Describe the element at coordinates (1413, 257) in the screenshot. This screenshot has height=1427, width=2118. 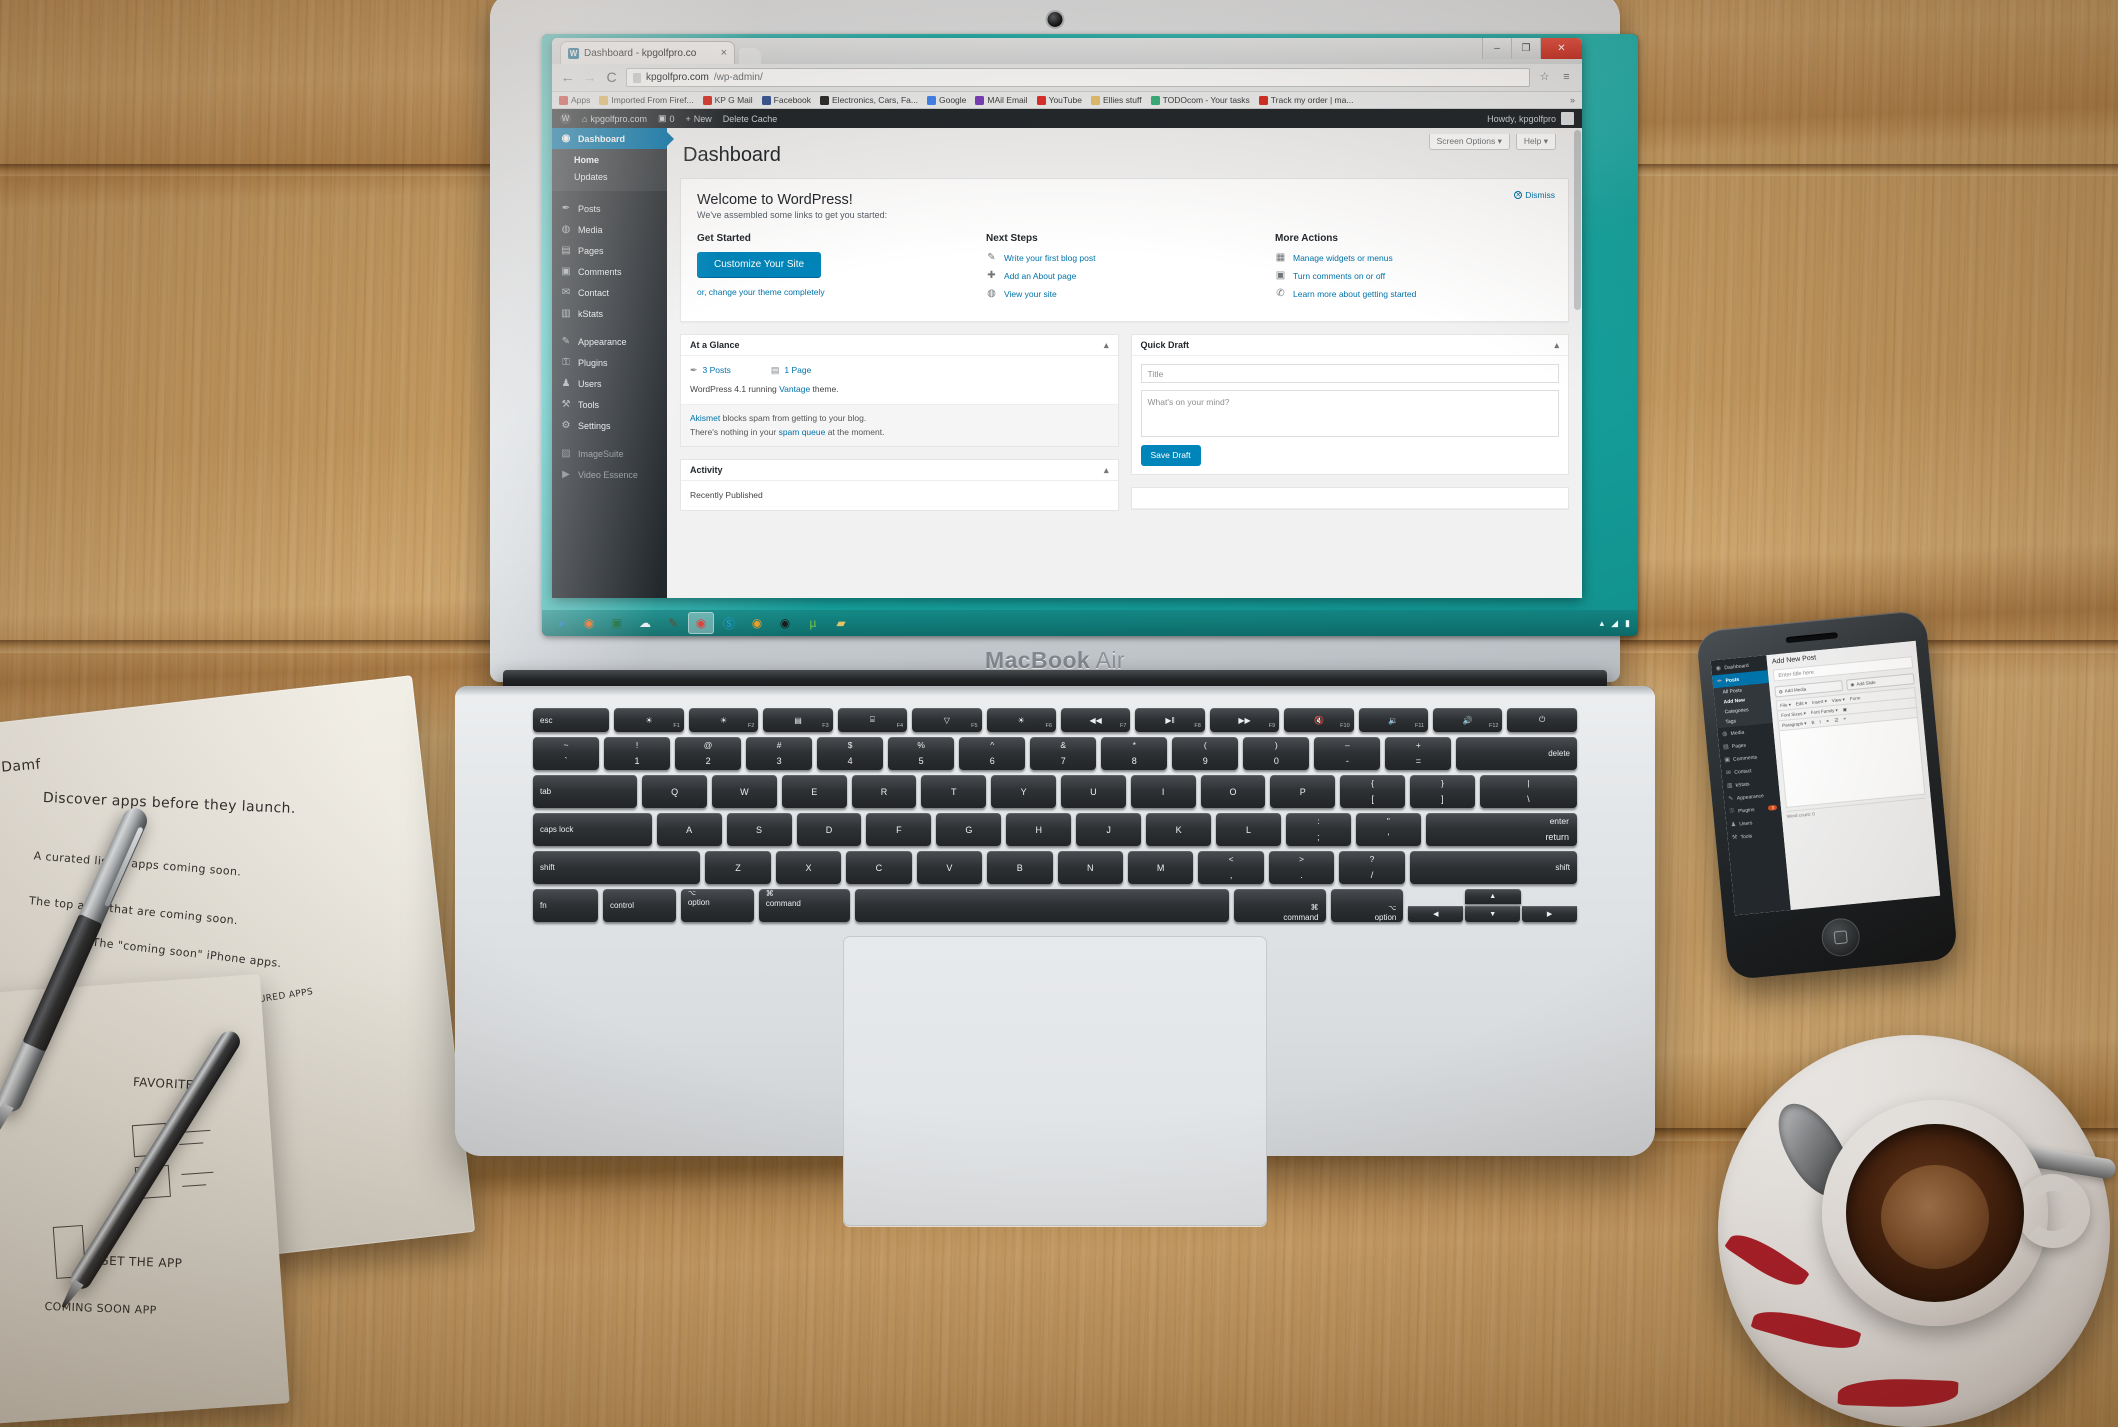
I see `link-manage-widgets: ▦ Manage widgets or menus` at that location.